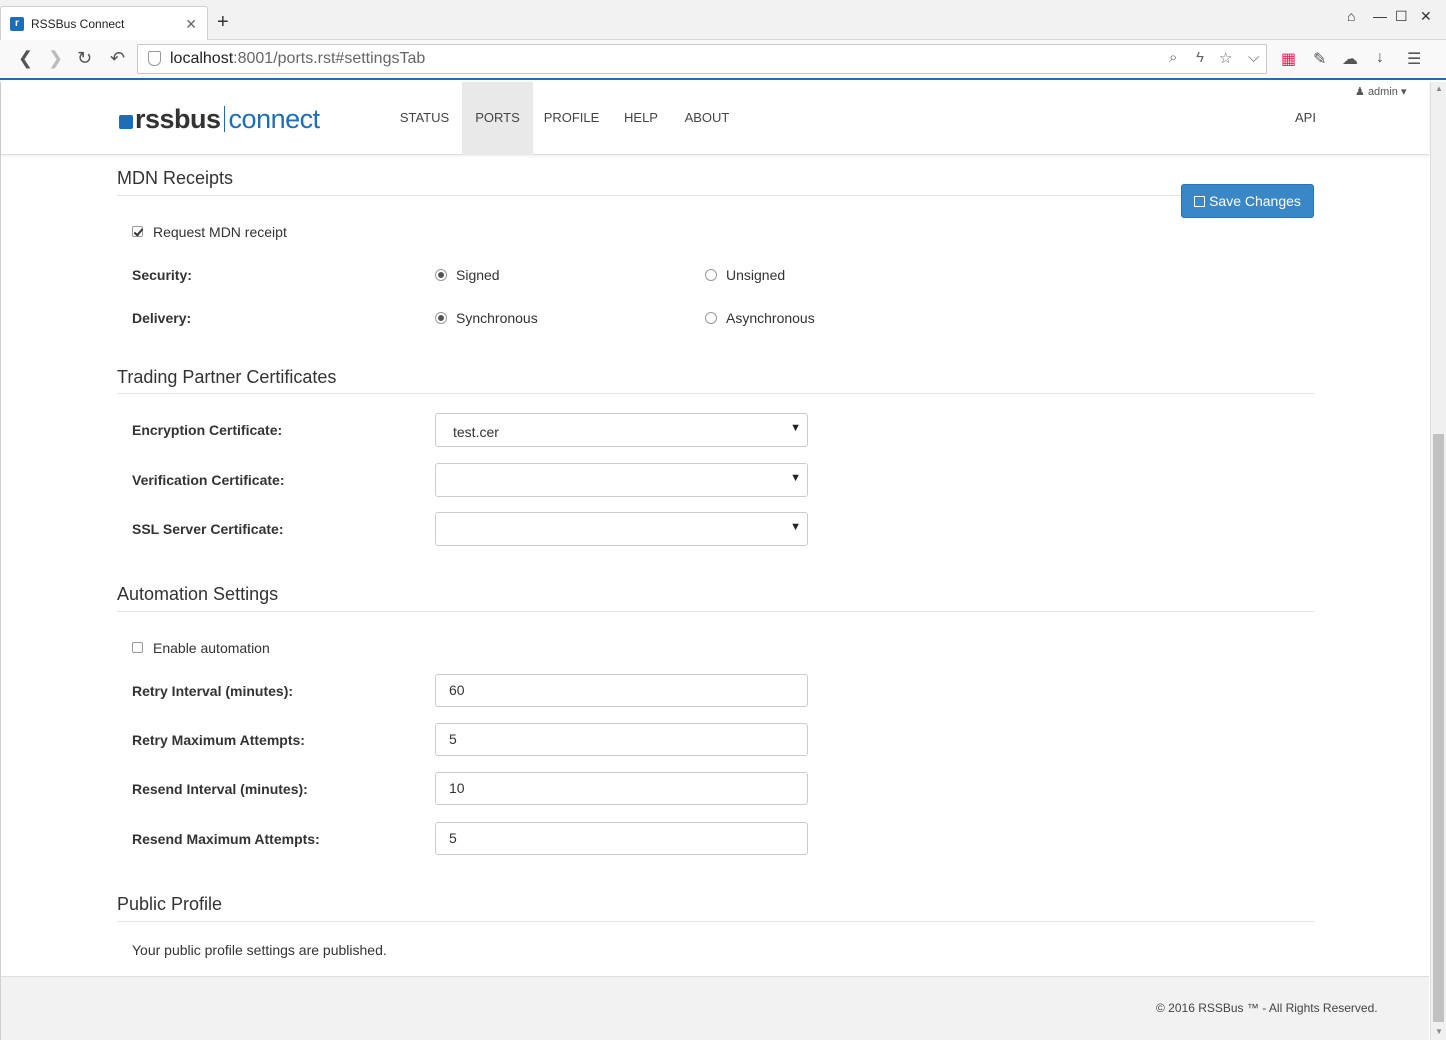 The height and width of the screenshot is (1040, 1446). I want to click on security-signed-radio, so click(441, 275).